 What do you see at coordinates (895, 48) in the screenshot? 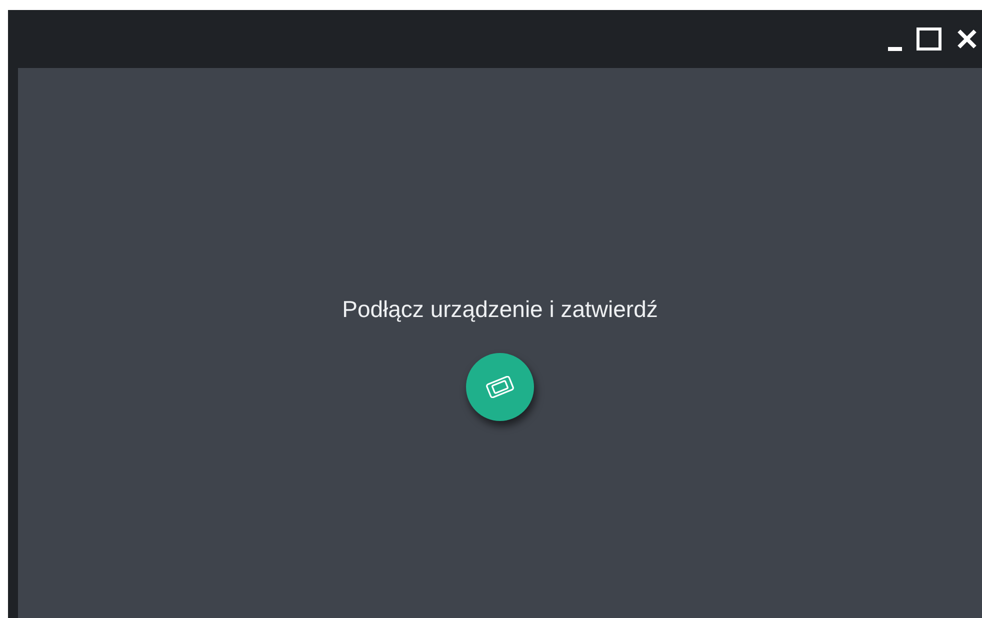
I see `minimize-icon` at bounding box center [895, 48].